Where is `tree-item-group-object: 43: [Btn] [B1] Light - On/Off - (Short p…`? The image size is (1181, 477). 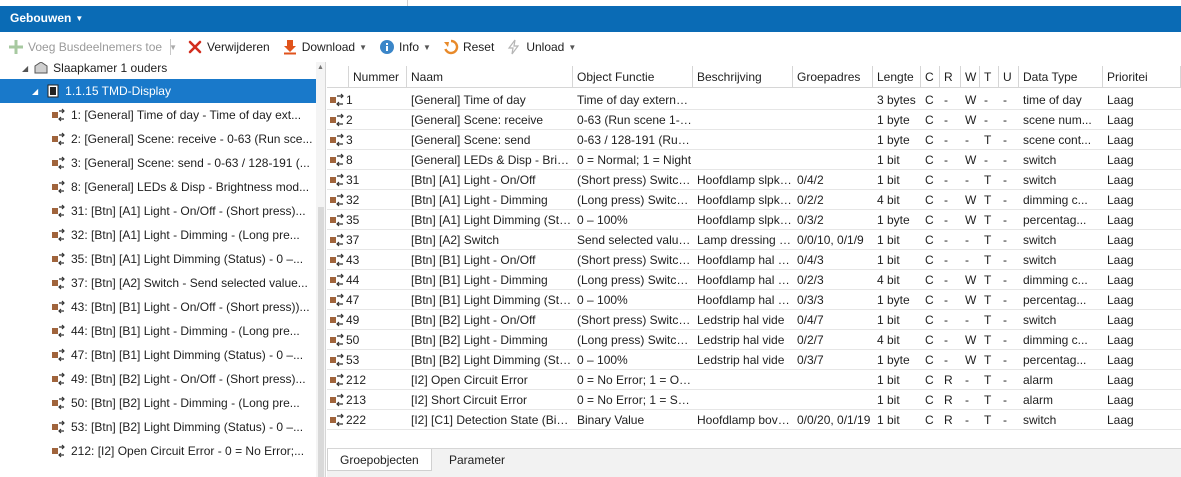 tree-item-group-object: 43: [Btn] [B1] Light - On/Off - (Short p… is located at coordinates (158, 307).